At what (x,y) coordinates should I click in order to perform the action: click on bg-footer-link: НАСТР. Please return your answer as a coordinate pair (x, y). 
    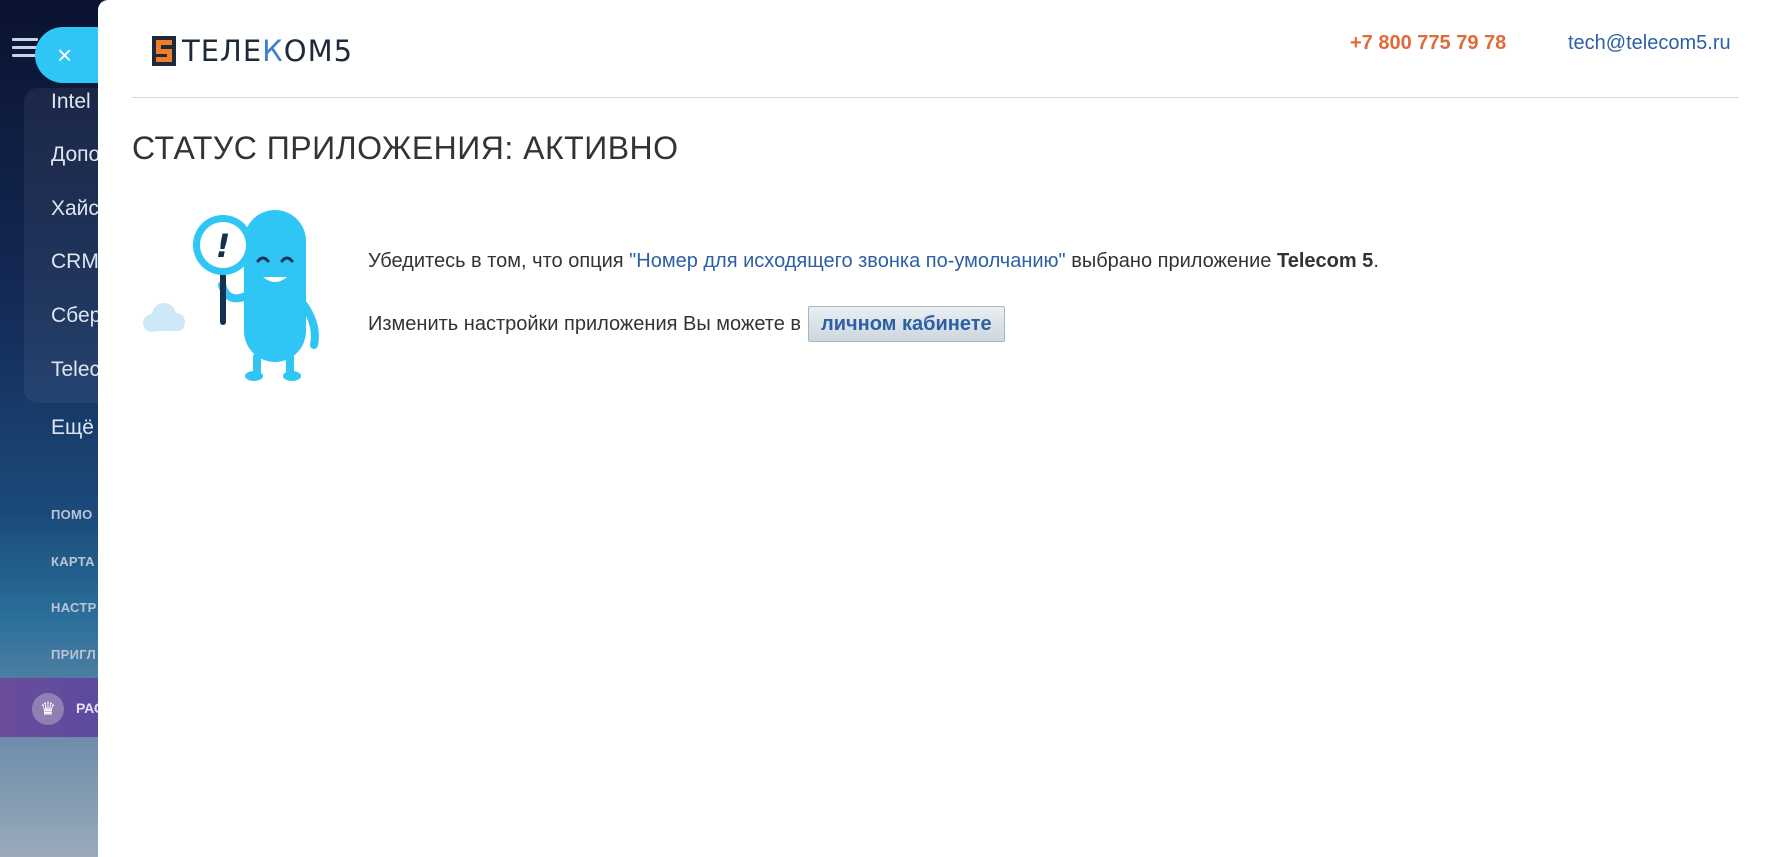
    Looking at the image, I should click on (75, 607).